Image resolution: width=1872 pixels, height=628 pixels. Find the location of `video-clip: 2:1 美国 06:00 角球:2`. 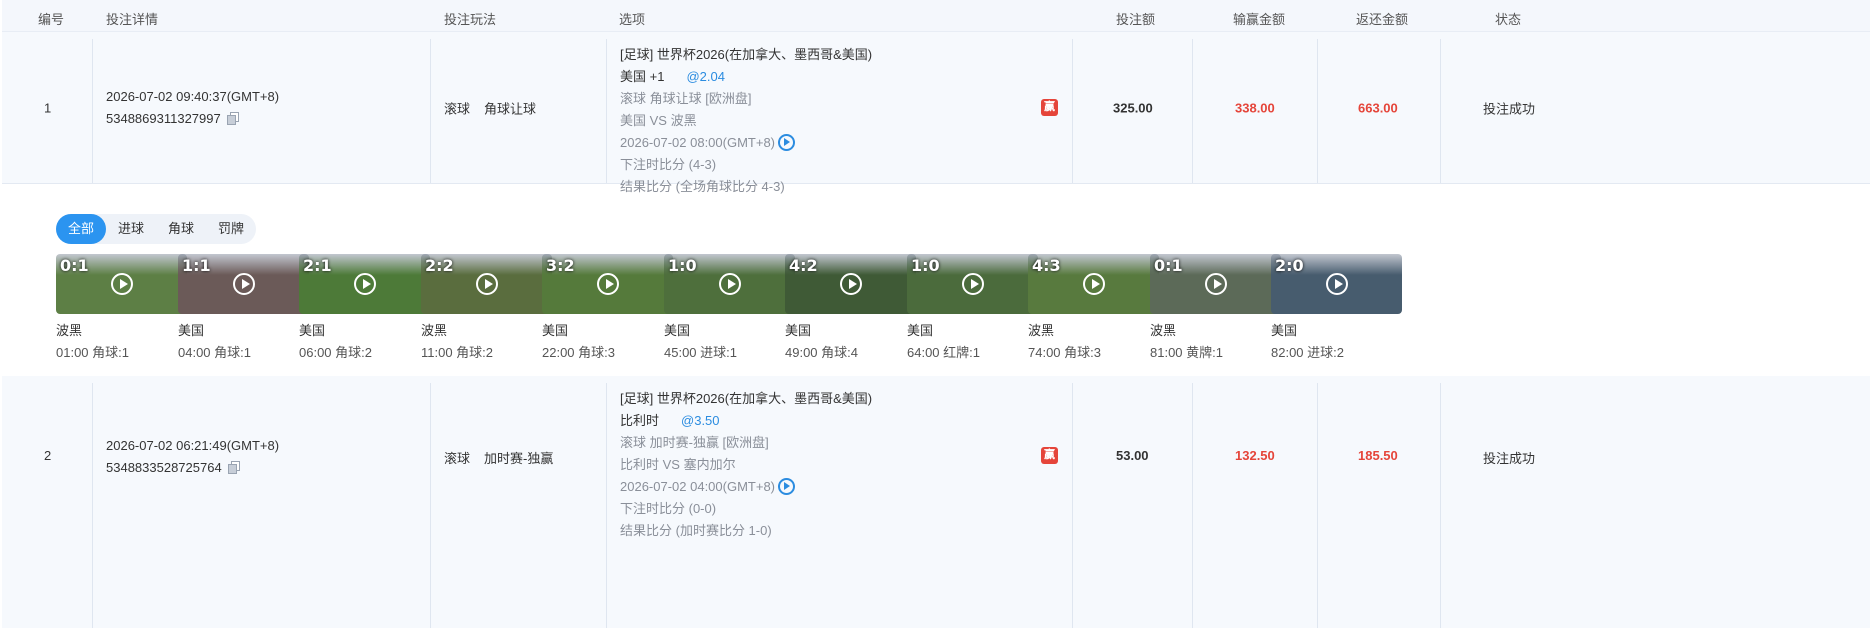

video-clip: 2:1 美国 06:00 角球:2 is located at coordinates (364, 309).